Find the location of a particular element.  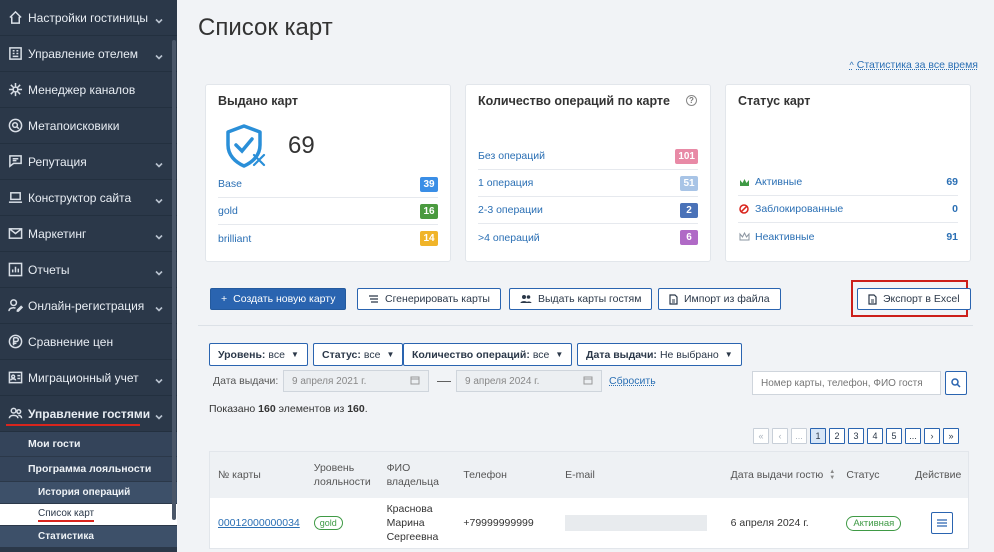

date-filter-dropdown: Дата выдачи: Не выбрано ▼ is located at coordinates (659, 354).